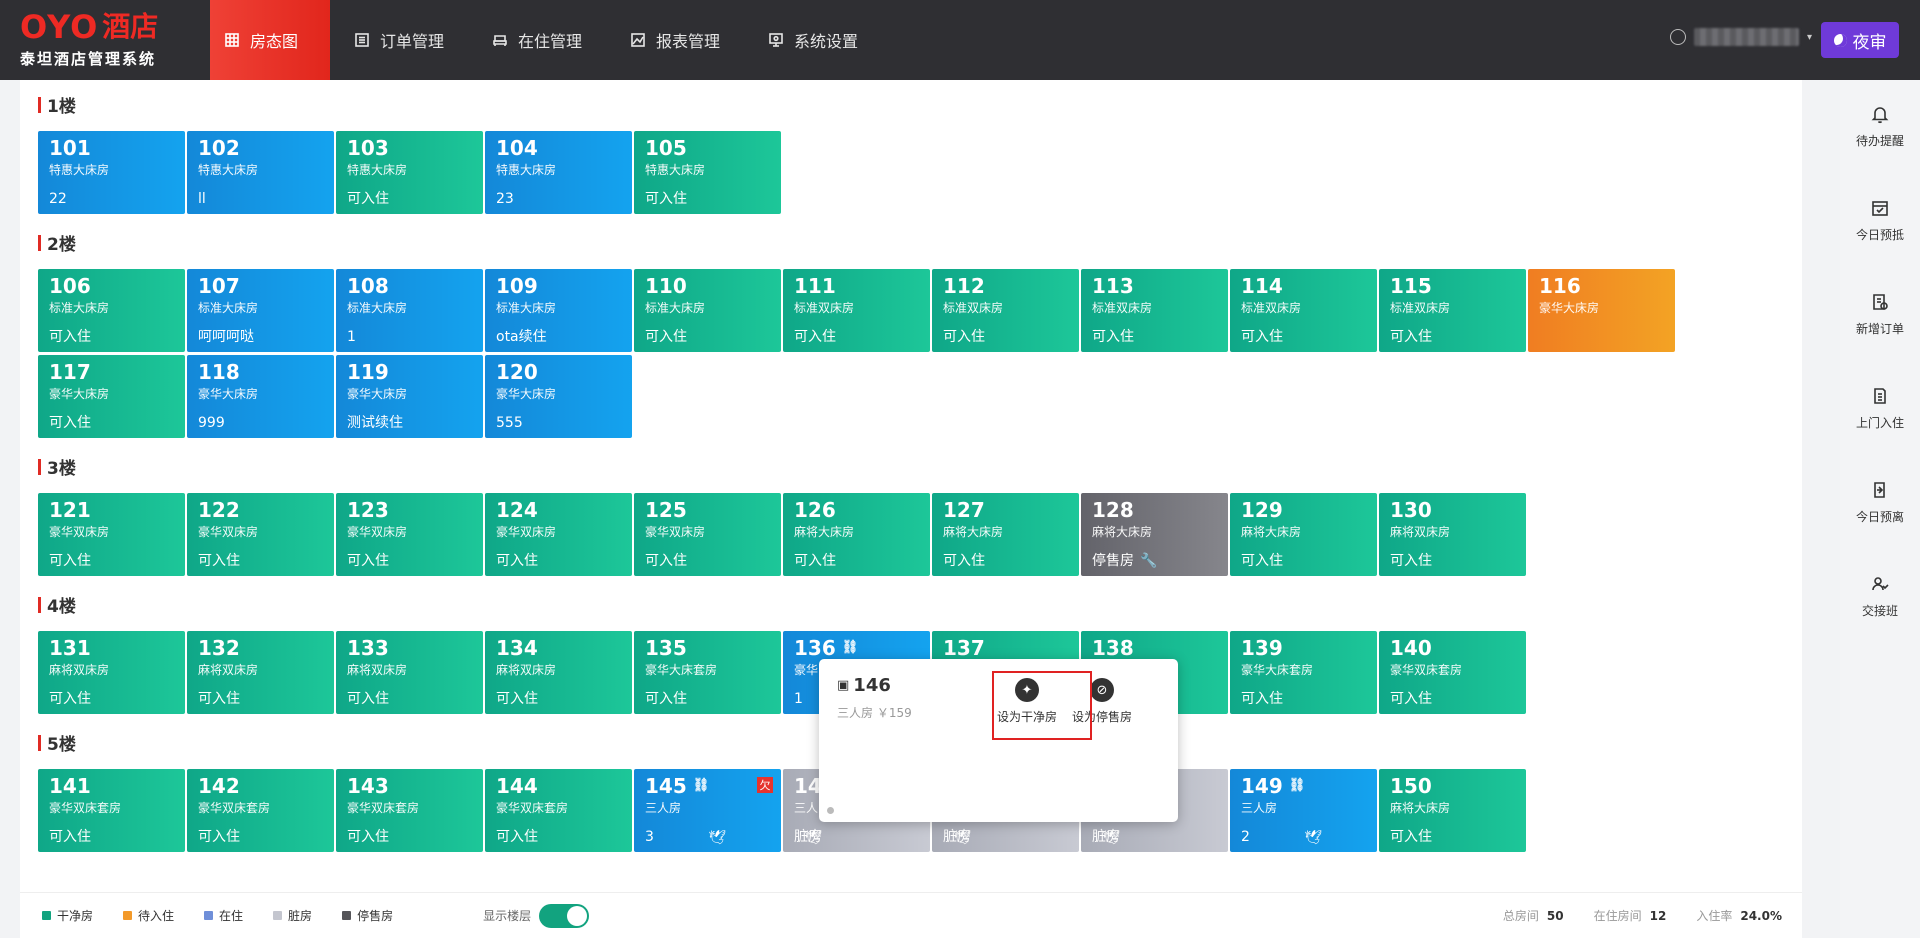 Image resolution: width=1920 pixels, height=938 pixels. I want to click on room-card: 149 ⛓ 三人房 2 🕊, so click(1303, 810).